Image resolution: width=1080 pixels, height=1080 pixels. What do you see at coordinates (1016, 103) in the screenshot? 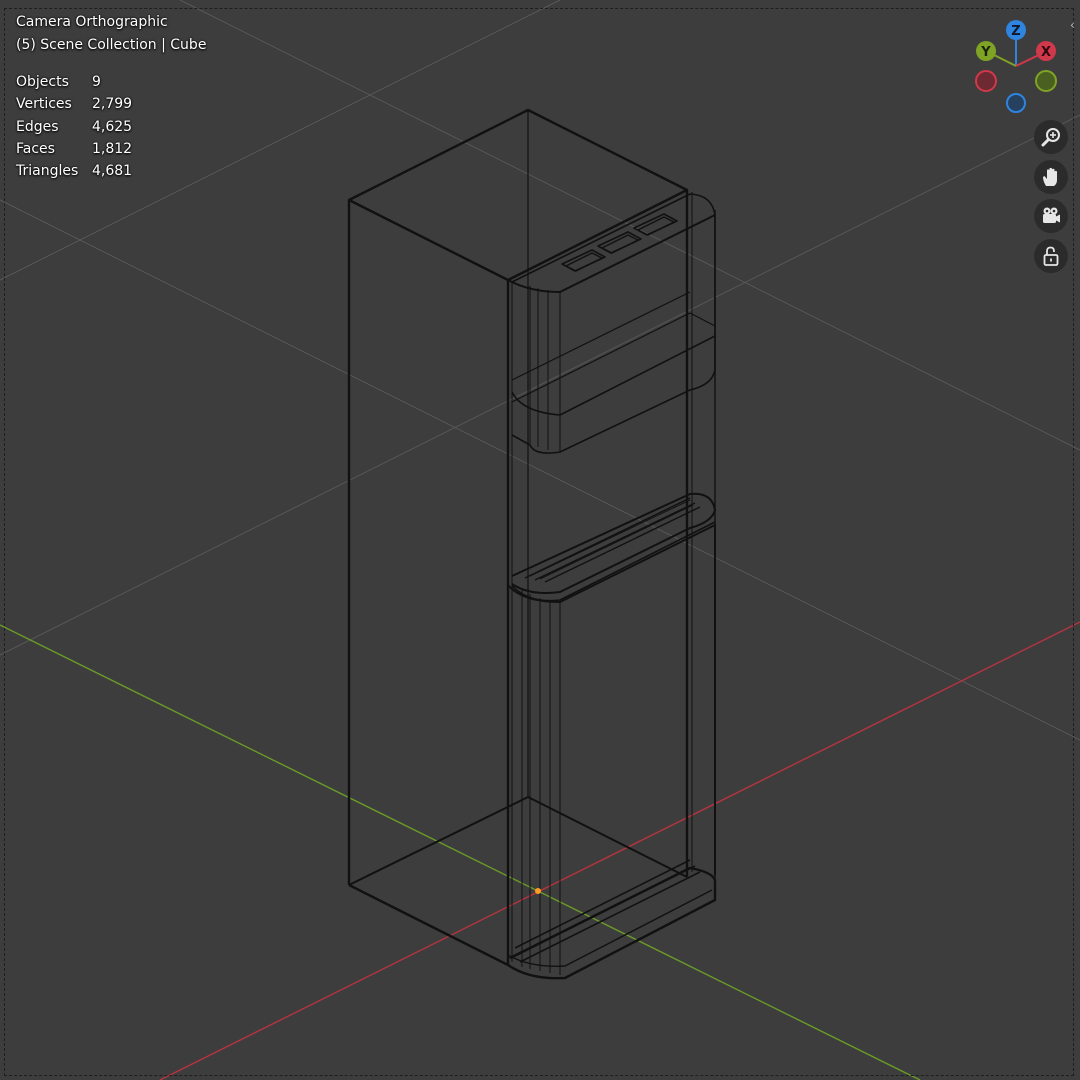
I see `negative-z-handle` at bounding box center [1016, 103].